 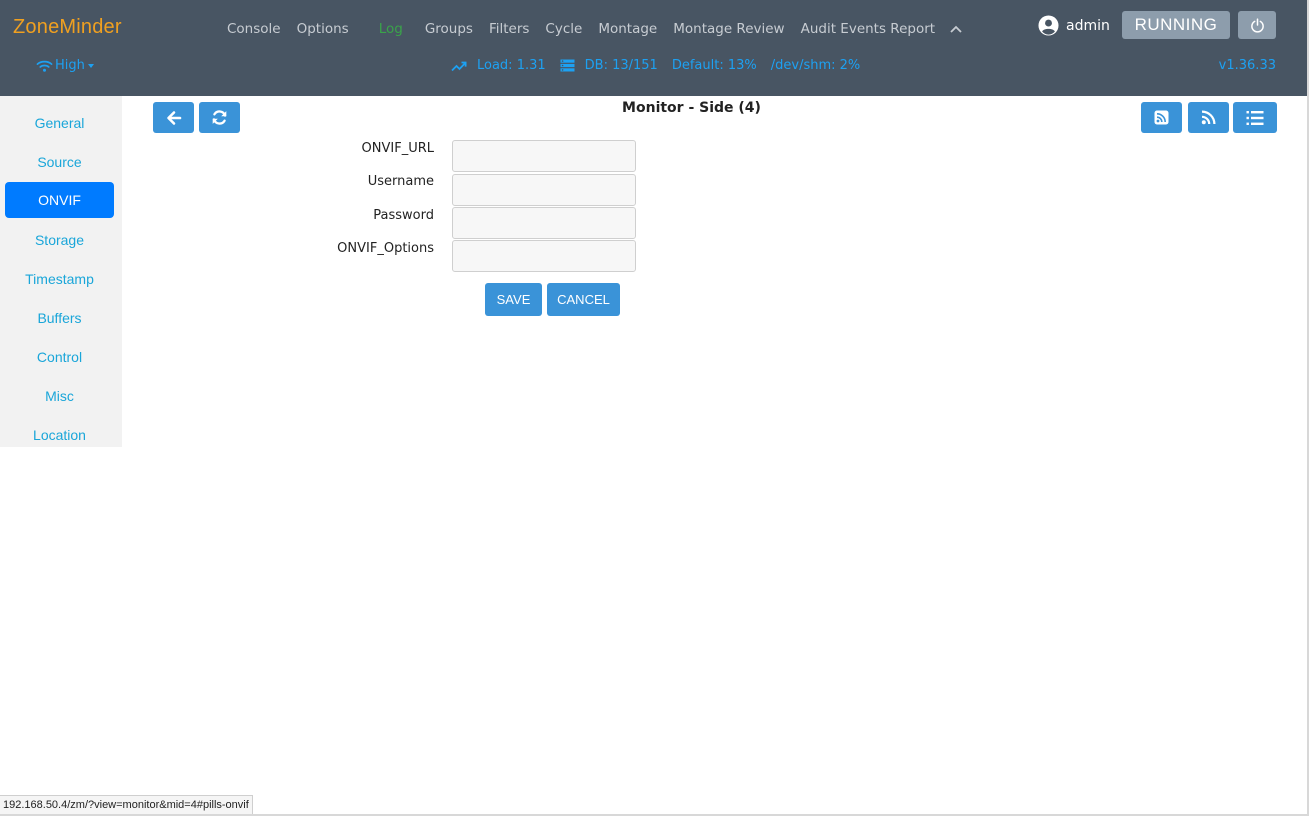 What do you see at coordinates (90, 66) in the screenshot?
I see `caret-down-icon` at bounding box center [90, 66].